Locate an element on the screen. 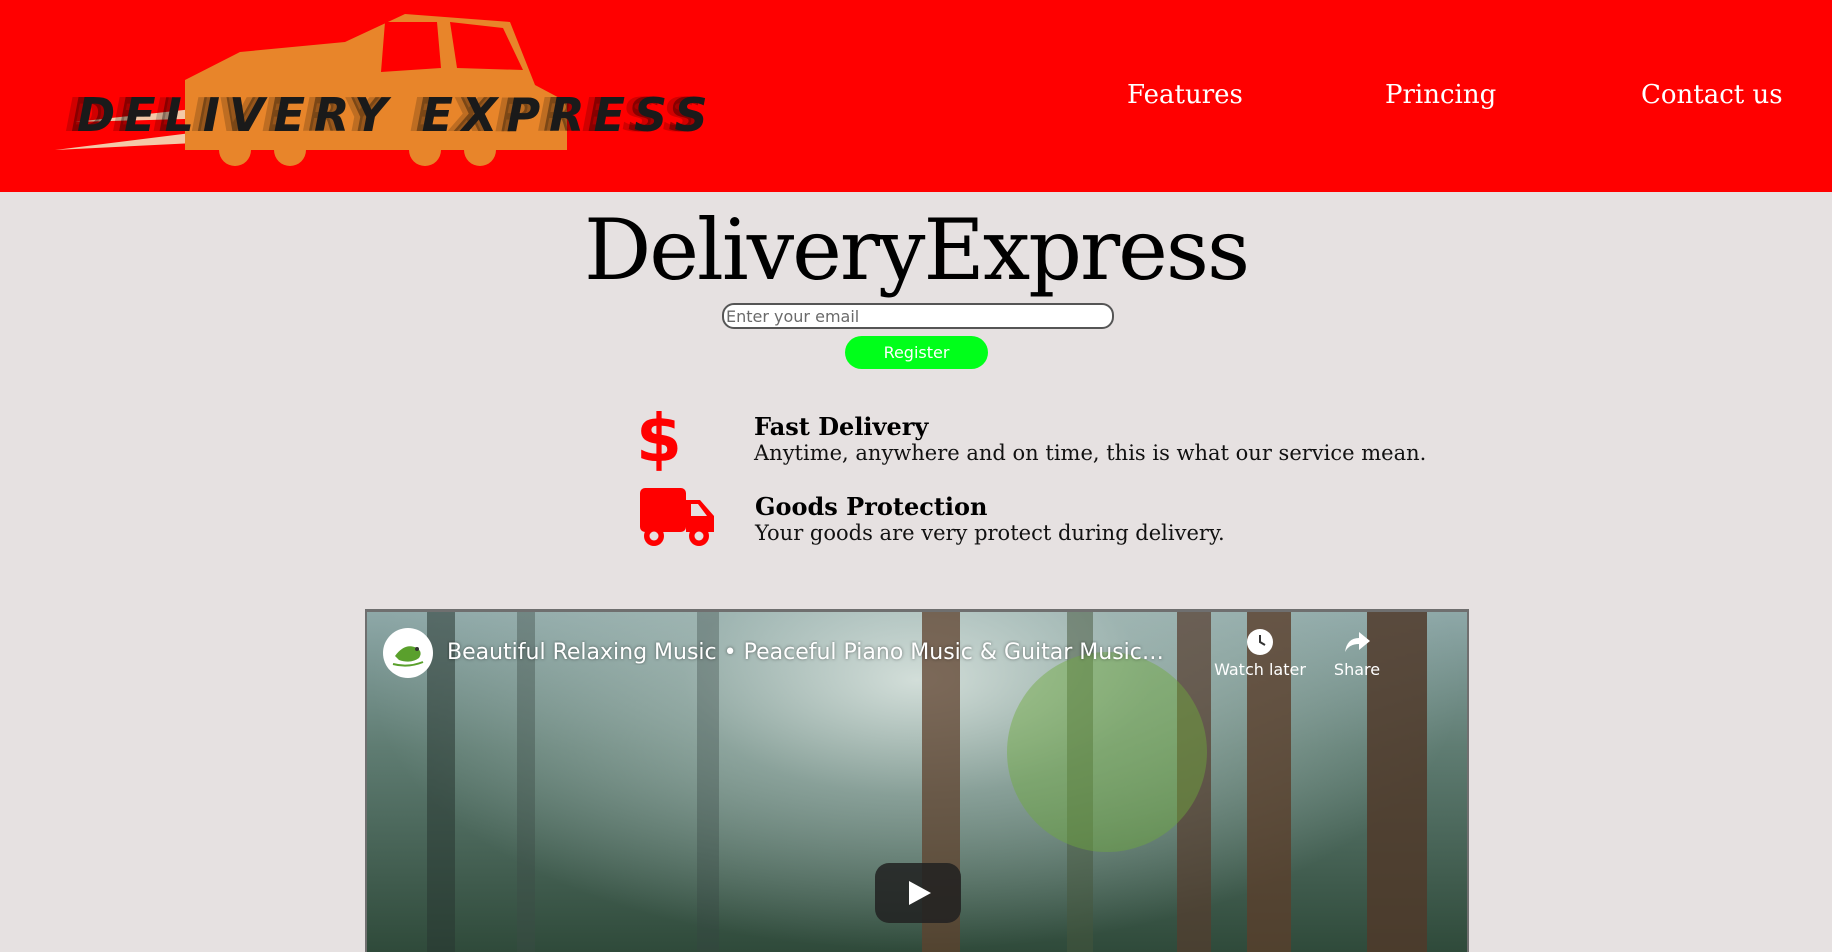 The width and height of the screenshot is (1832, 952). play-button is located at coordinates (918, 893).